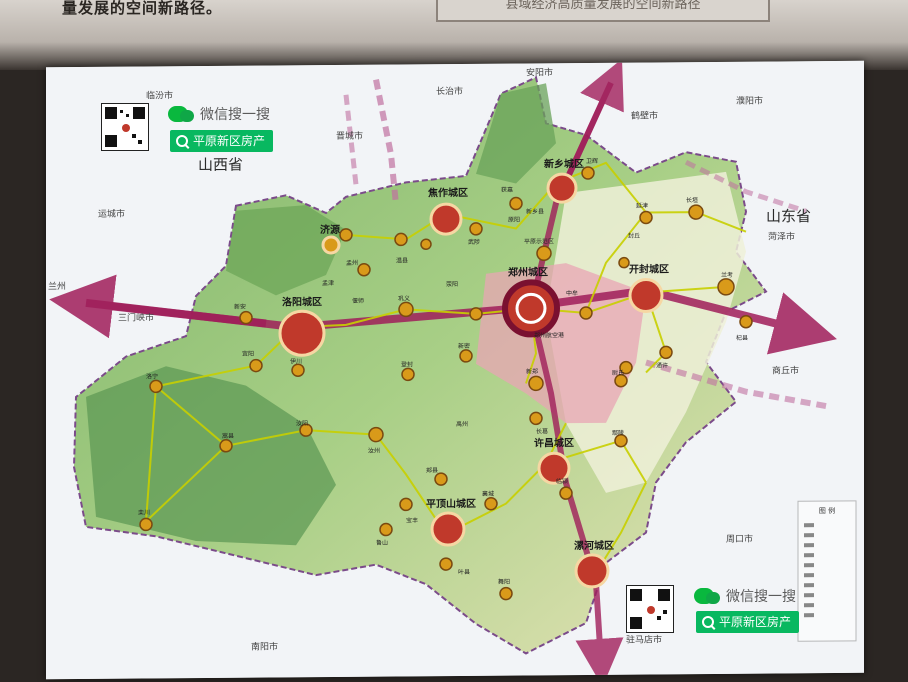  What do you see at coordinates (404, 298) in the screenshot?
I see `label-gongyi: 巩义` at bounding box center [404, 298].